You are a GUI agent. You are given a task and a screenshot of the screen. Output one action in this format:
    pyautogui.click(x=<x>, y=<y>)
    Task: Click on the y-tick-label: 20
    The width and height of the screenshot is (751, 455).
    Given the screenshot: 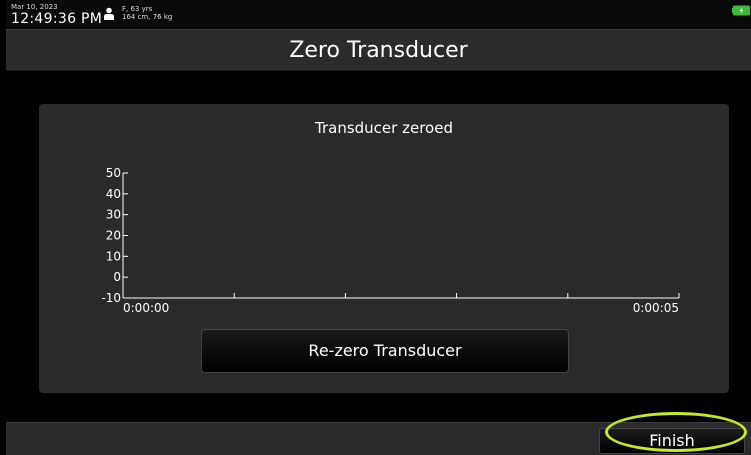 What is the action you would take?
    pyautogui.click(x=113, y=236)
    